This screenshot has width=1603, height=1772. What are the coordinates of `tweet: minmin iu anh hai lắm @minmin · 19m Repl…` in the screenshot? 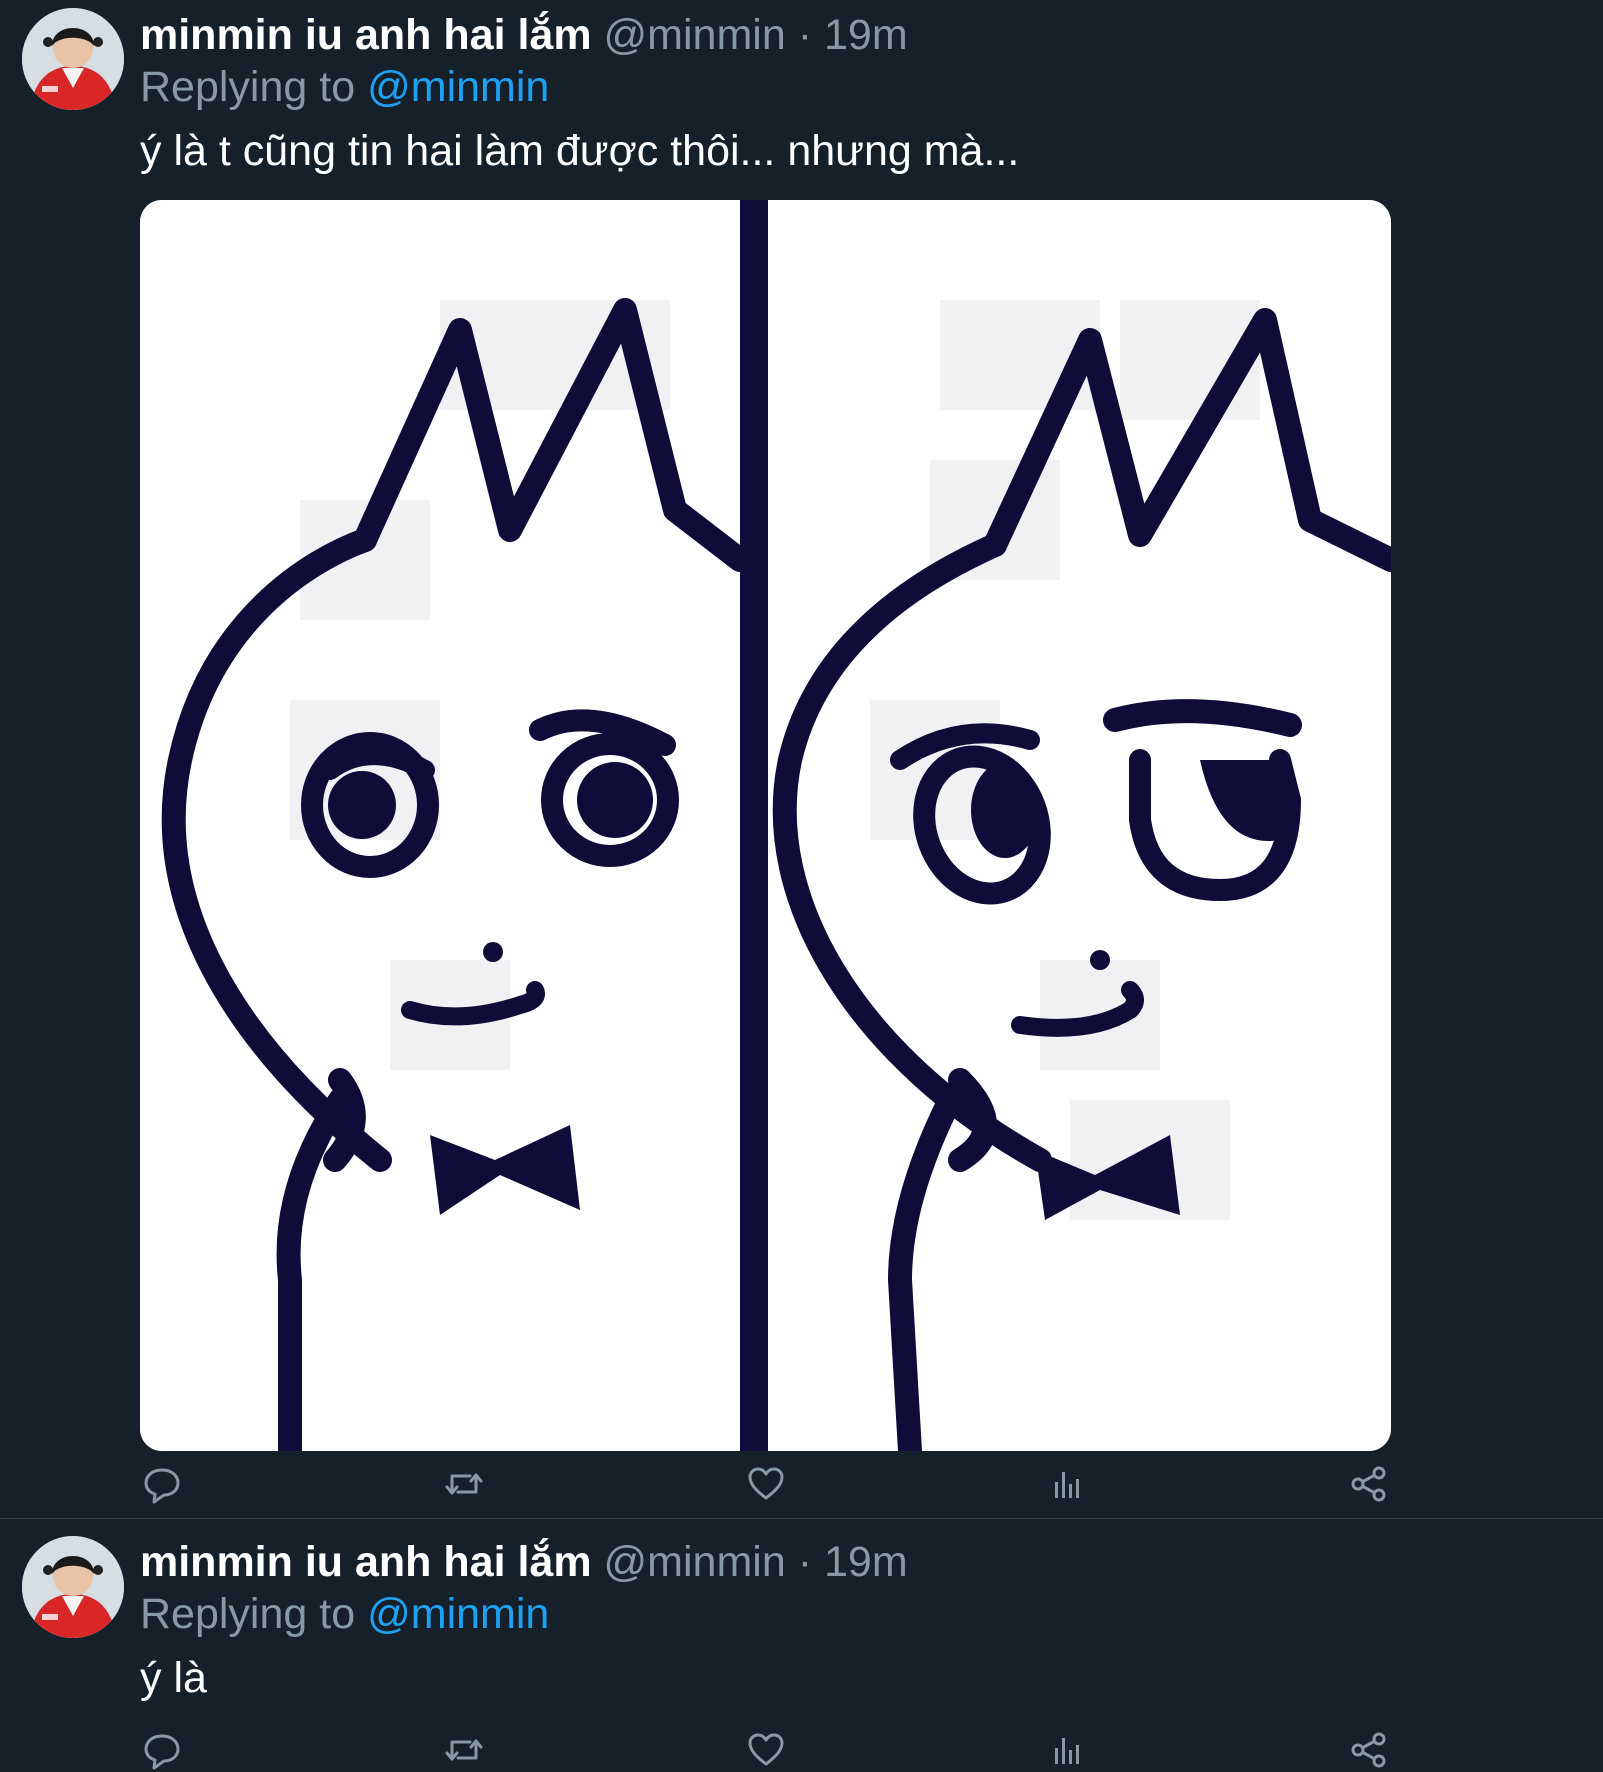 It's located at (801, 1644).